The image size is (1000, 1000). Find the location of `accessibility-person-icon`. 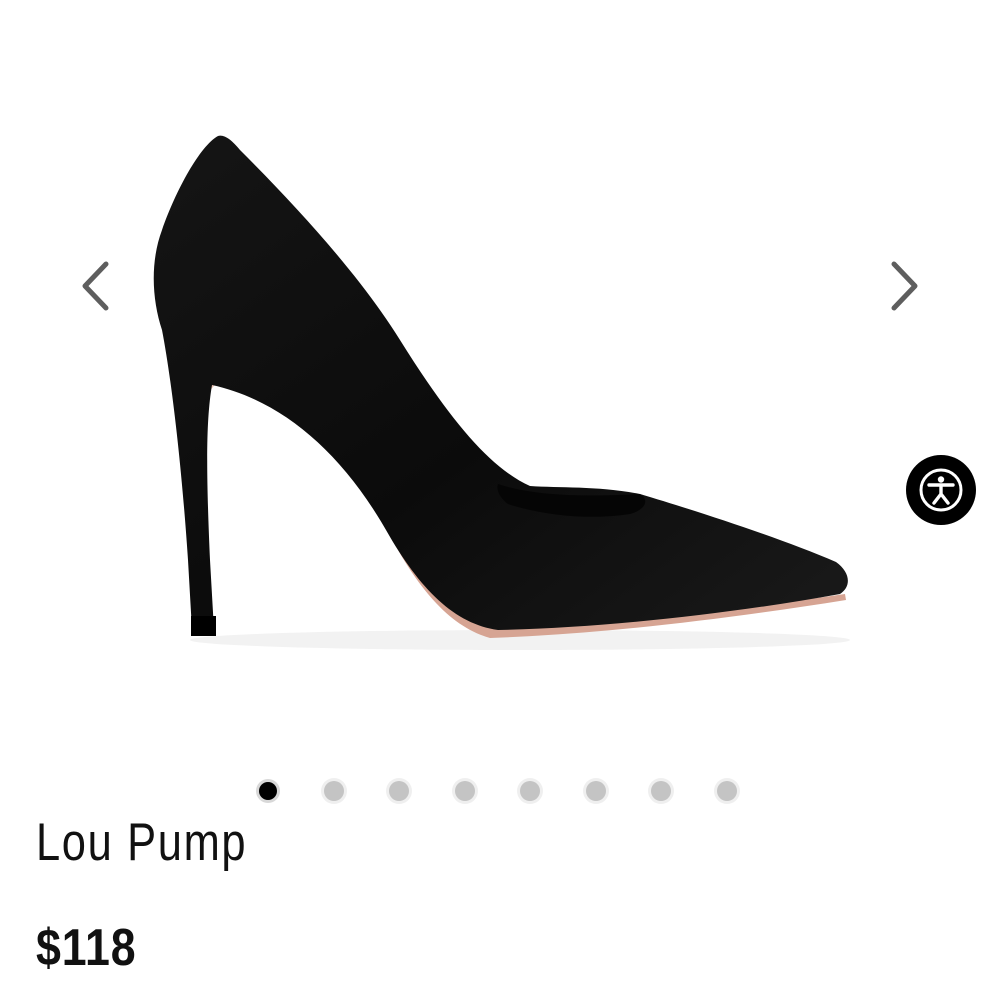

accessibility-person-icon is located at coordinates (941, 490).